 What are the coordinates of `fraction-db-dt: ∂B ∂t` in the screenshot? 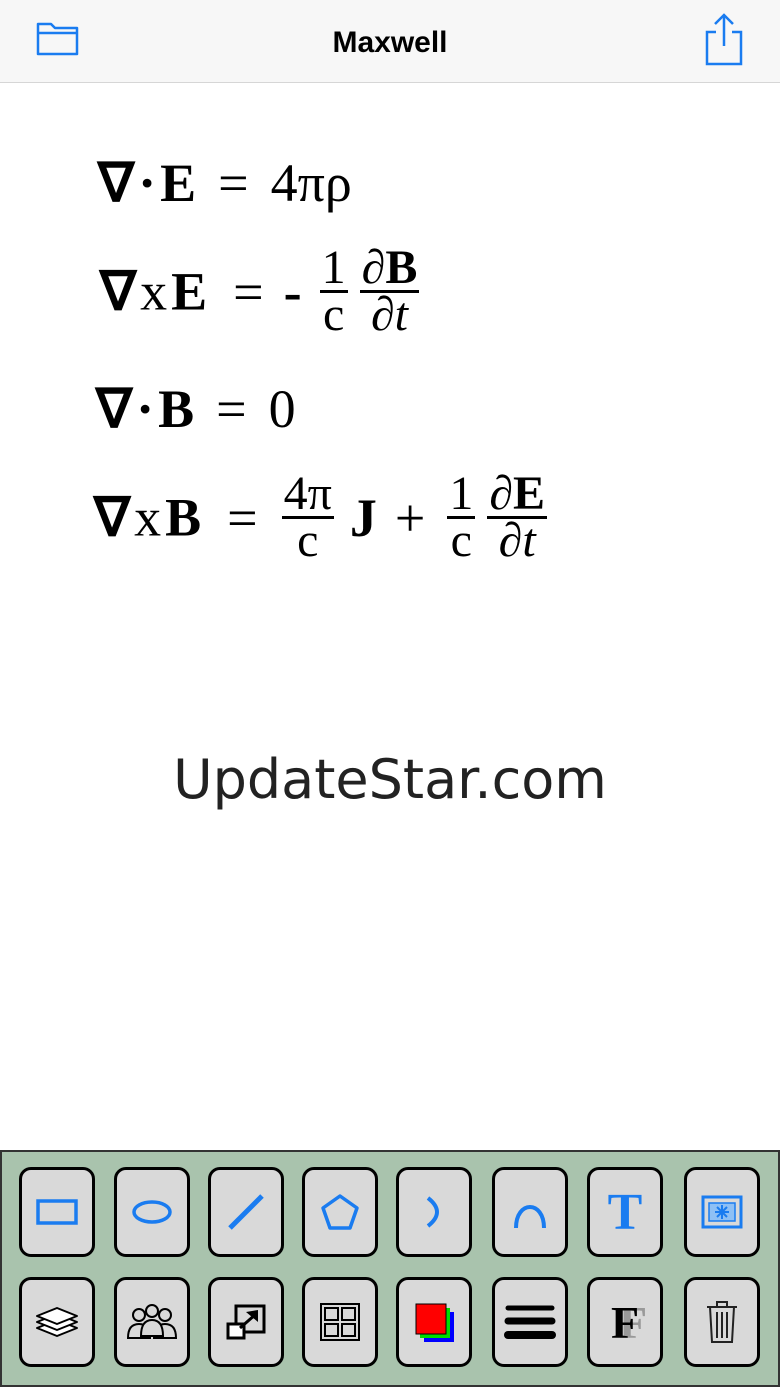 It's located at (389, 292).